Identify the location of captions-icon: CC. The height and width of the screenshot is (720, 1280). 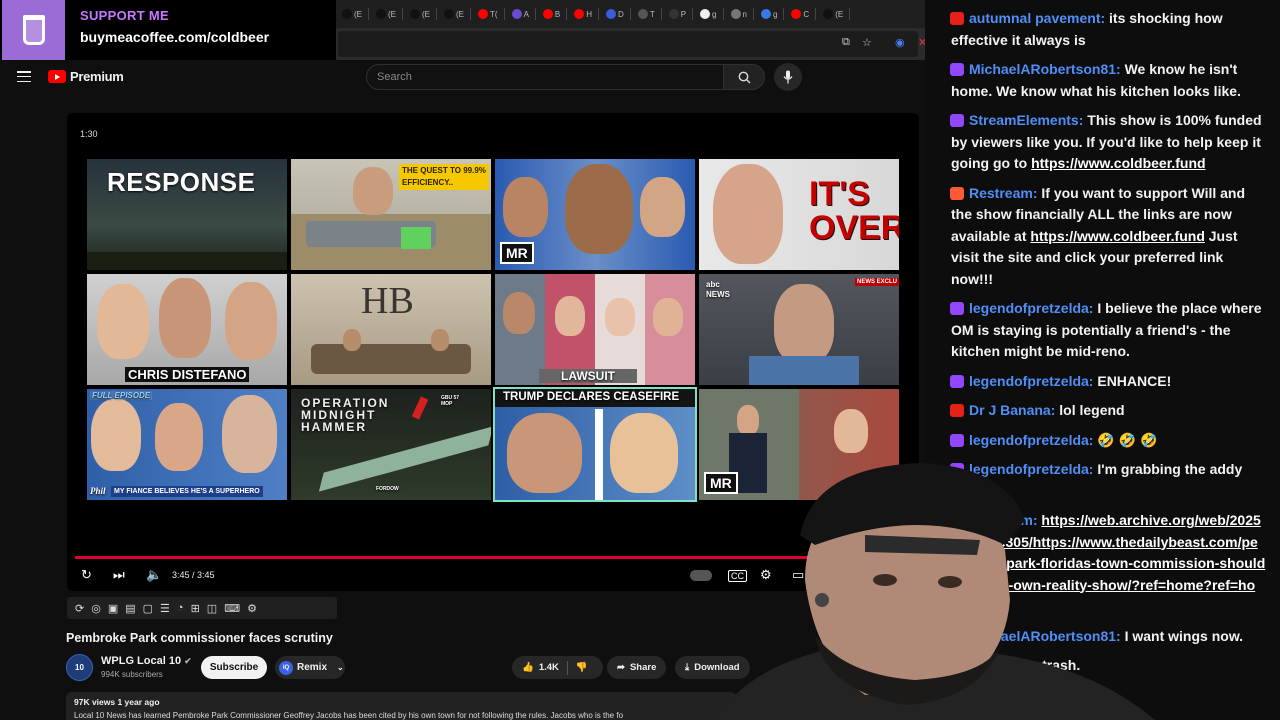
(737, 576).